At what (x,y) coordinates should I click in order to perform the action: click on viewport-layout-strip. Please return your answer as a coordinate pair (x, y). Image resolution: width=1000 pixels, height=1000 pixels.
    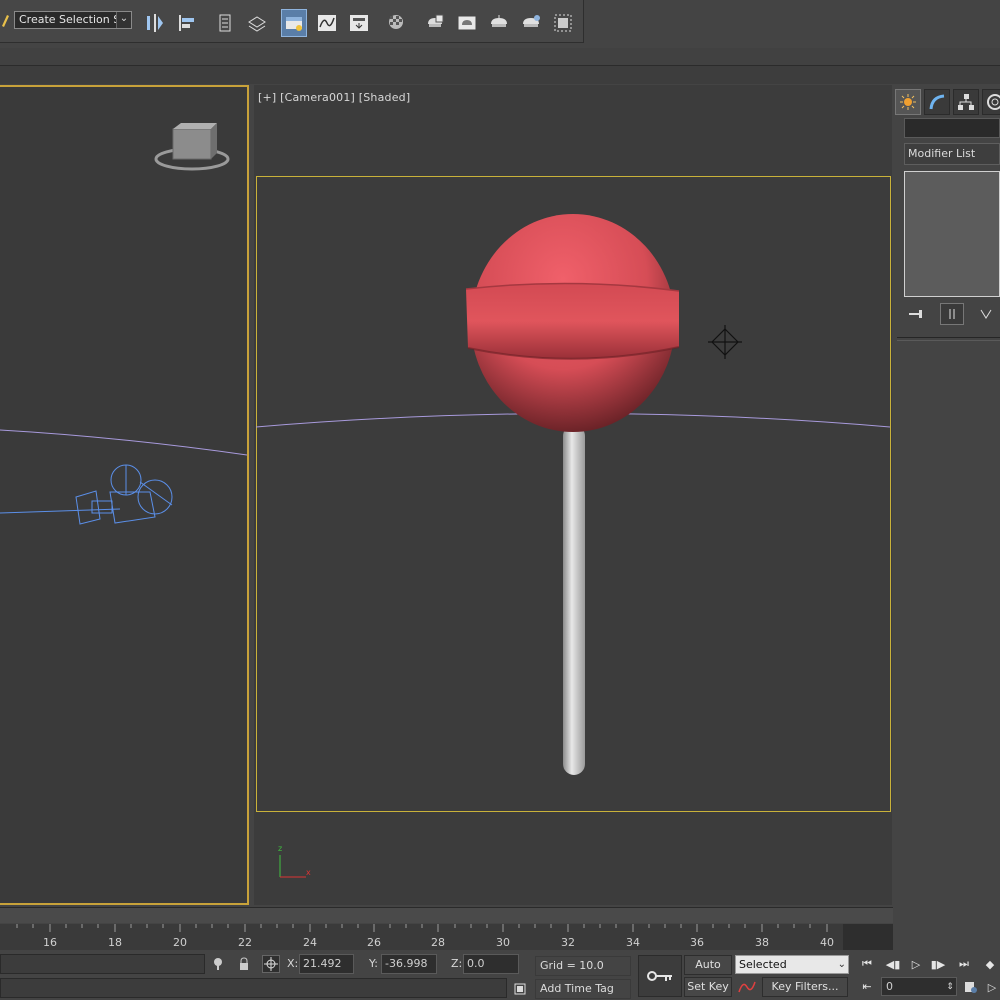
    Looking at the image, I should click on (500, 75).